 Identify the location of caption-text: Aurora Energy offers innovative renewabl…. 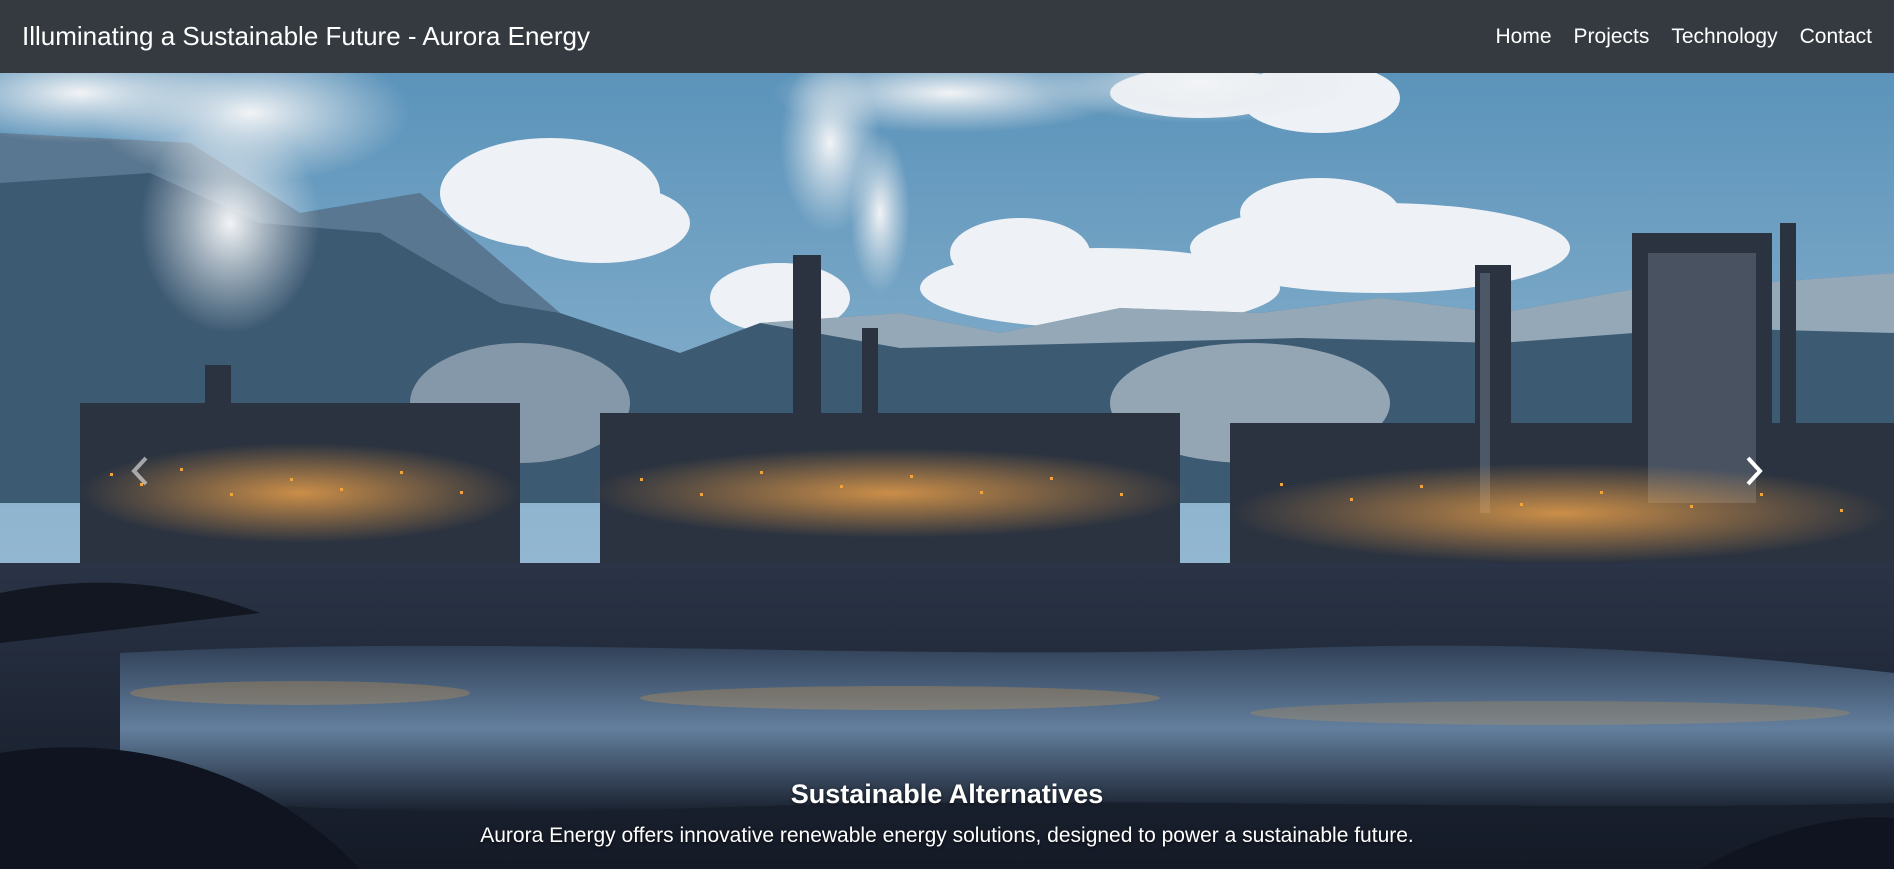
(947, 835).